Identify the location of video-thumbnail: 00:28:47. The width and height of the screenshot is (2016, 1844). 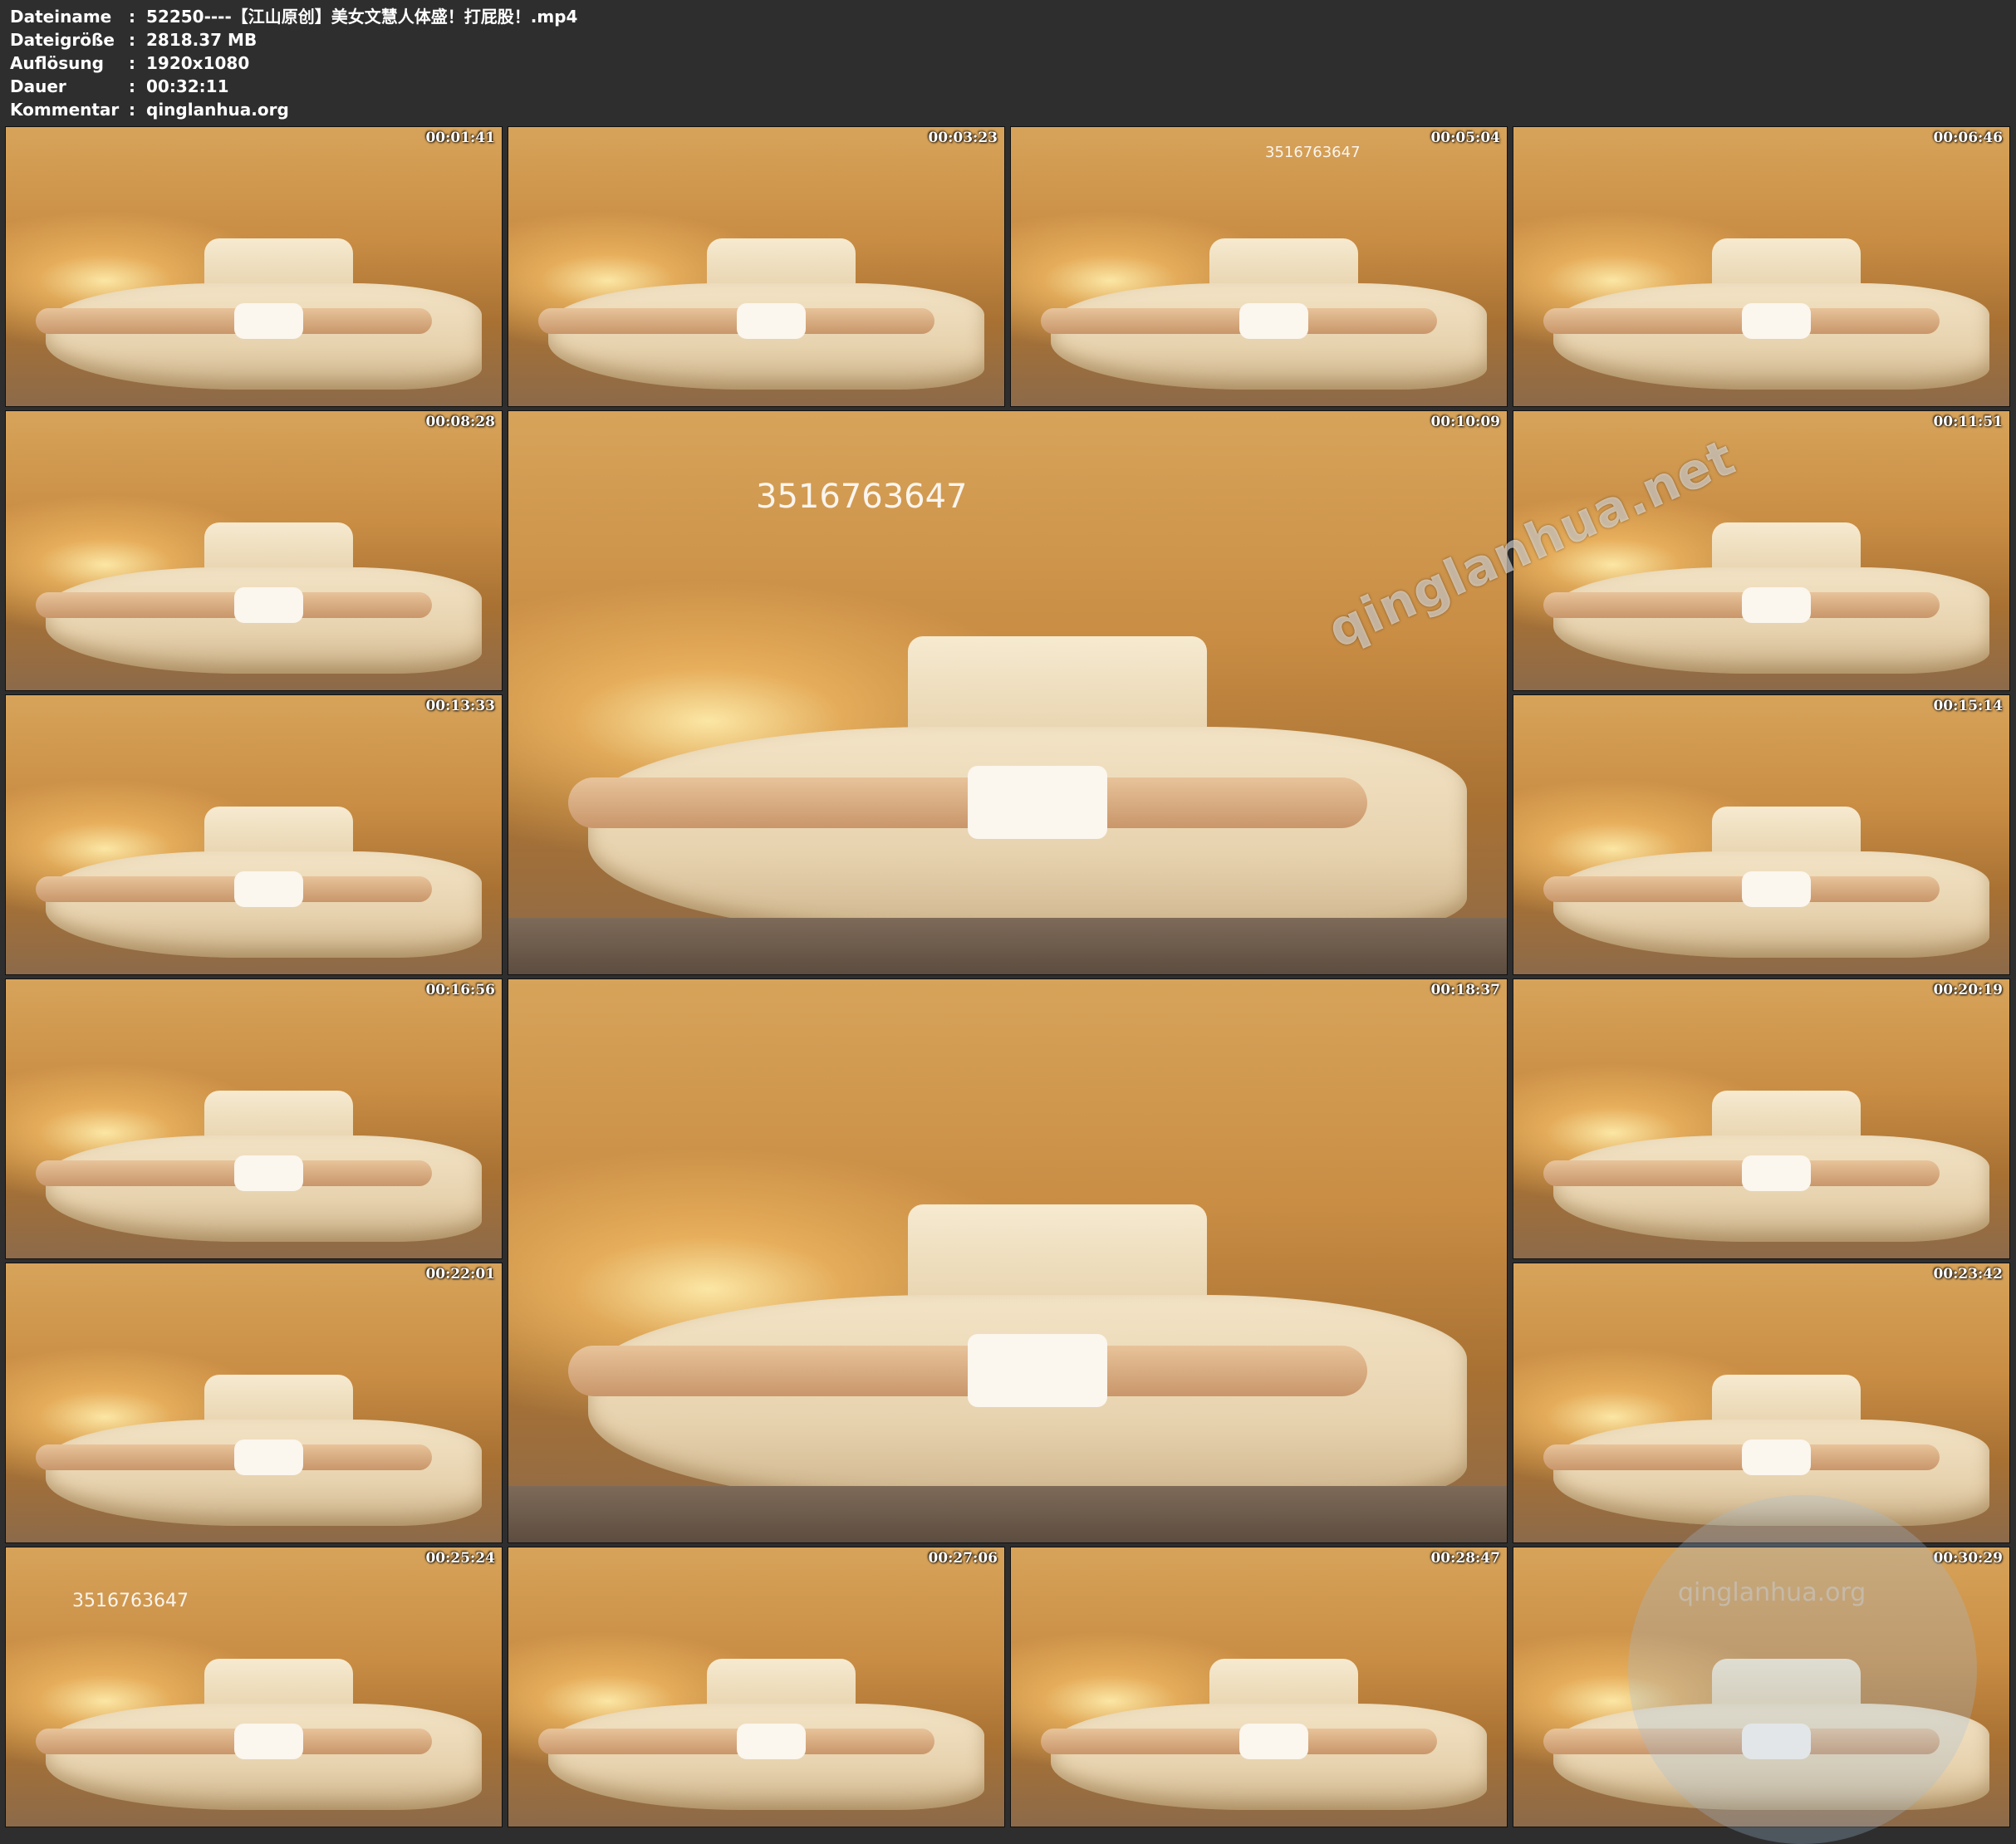
(1259, 1687).